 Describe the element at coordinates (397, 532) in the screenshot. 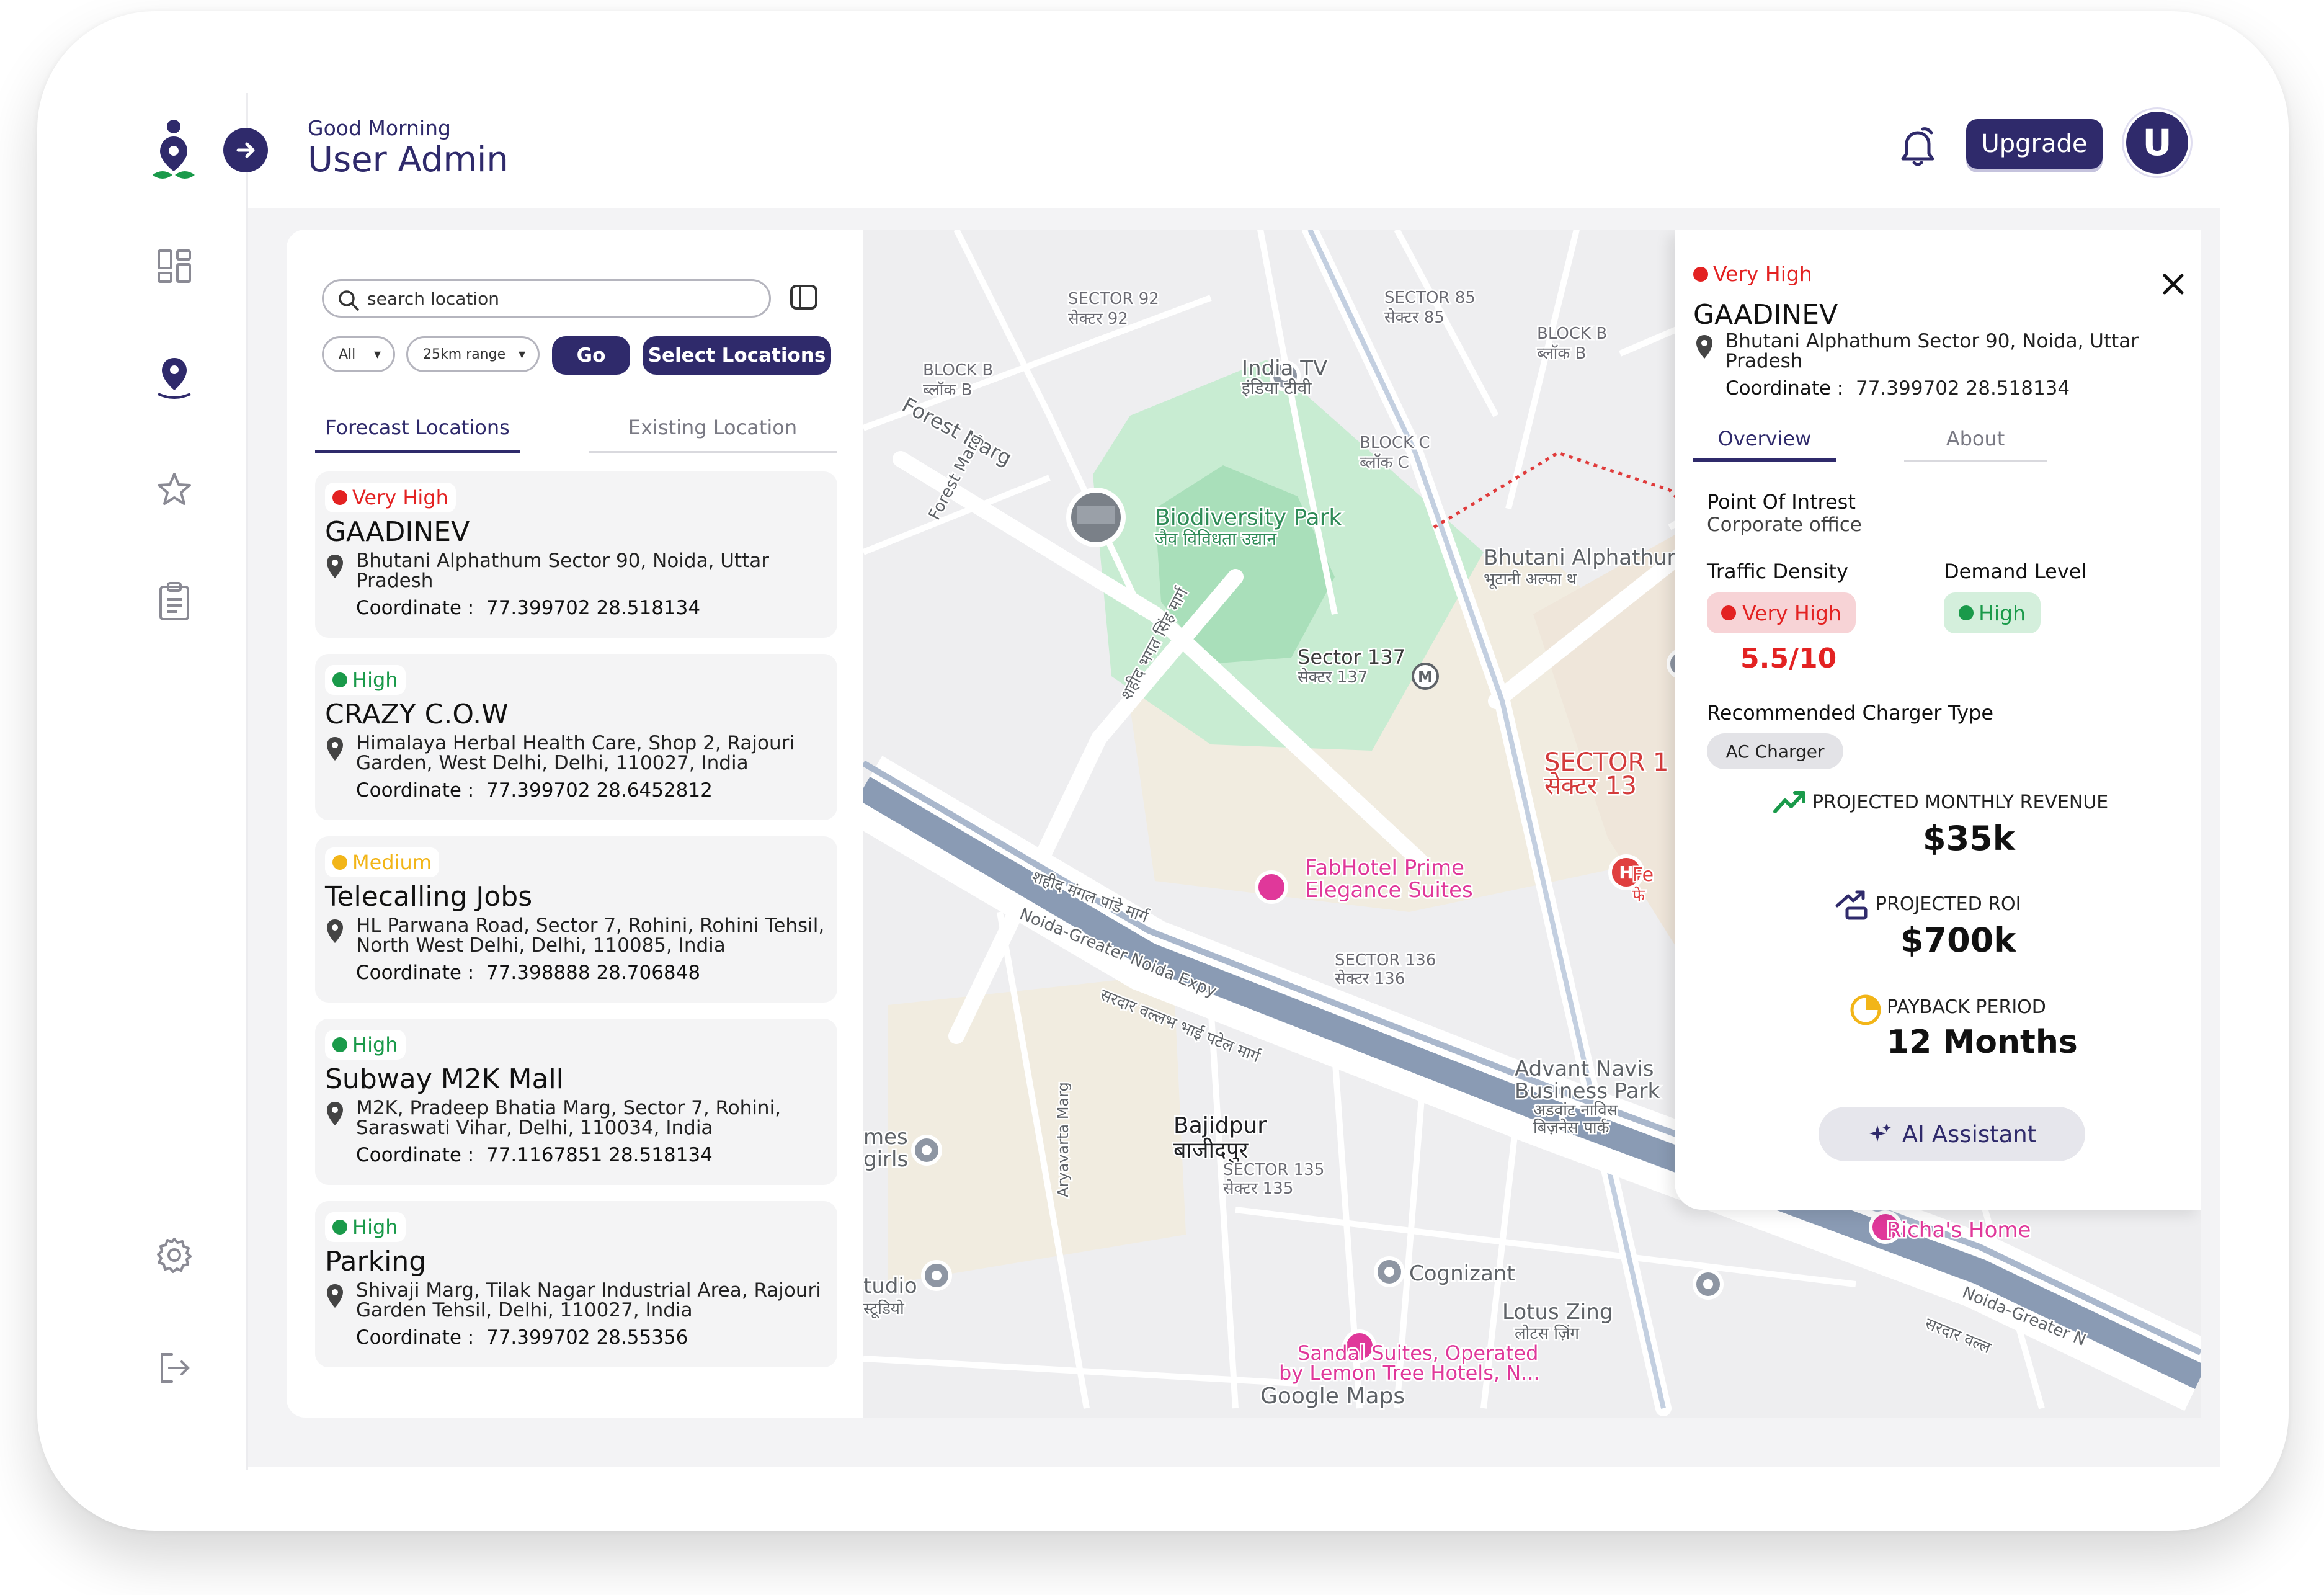

I see `location-name: GAADINEV` at that location.